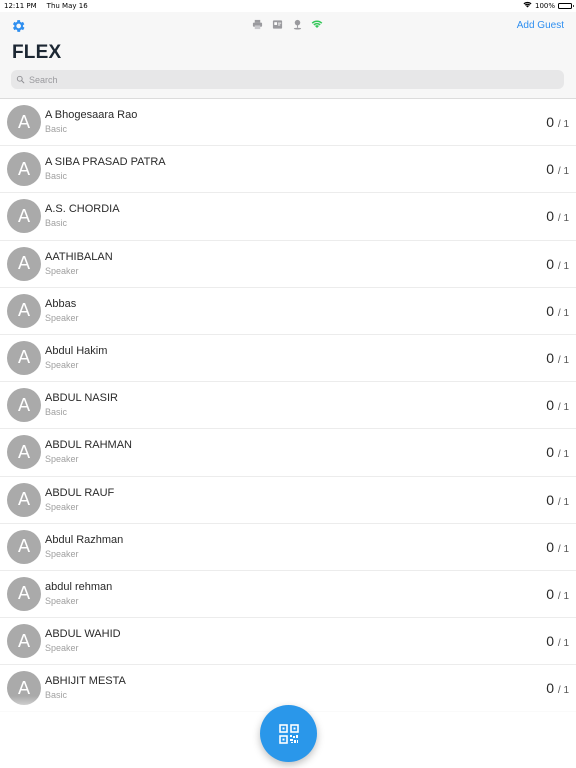 The height and width of the screenshot is (768, 576). Describe the element at coordinates (288, 359) in the screenshot. I see `guest-row: A Abdul Hakim Speaker 0 / 1` at that location.